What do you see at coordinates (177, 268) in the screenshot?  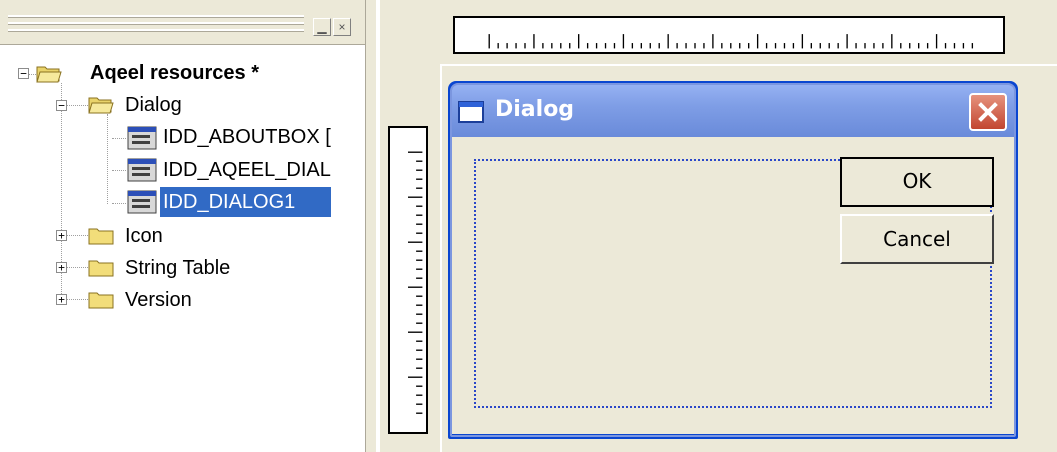 I see `tree-item-string-table: String Table` at bounding box center [177, 268].